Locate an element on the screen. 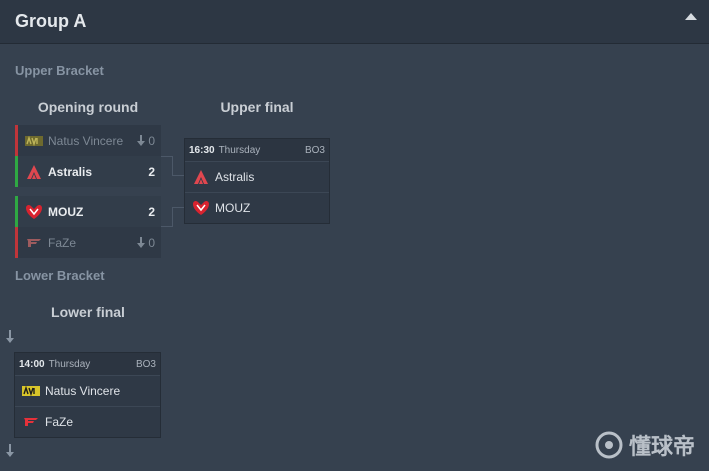 Image resolution: width=709 pixels, height=471 pixels. match-team-natus-vincere: Natus Vincere is located at coordinates (87, 390).